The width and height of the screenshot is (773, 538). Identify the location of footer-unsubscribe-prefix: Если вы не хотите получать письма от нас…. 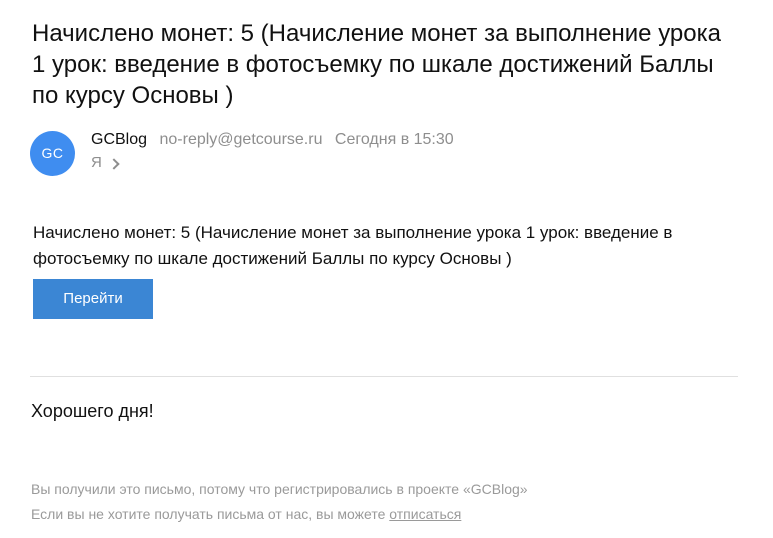
(210, 514).